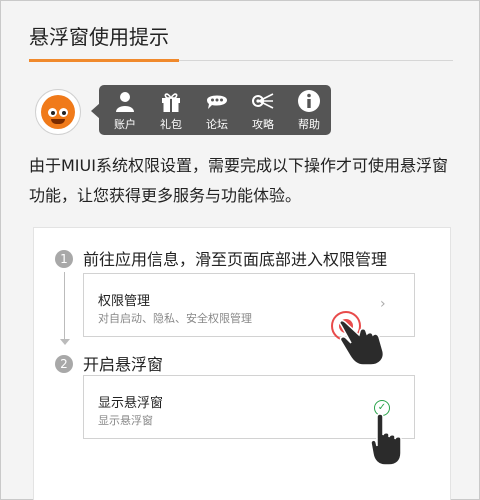  I want to click on toolbar-item-strategy: 攻略, so click(263, 110).